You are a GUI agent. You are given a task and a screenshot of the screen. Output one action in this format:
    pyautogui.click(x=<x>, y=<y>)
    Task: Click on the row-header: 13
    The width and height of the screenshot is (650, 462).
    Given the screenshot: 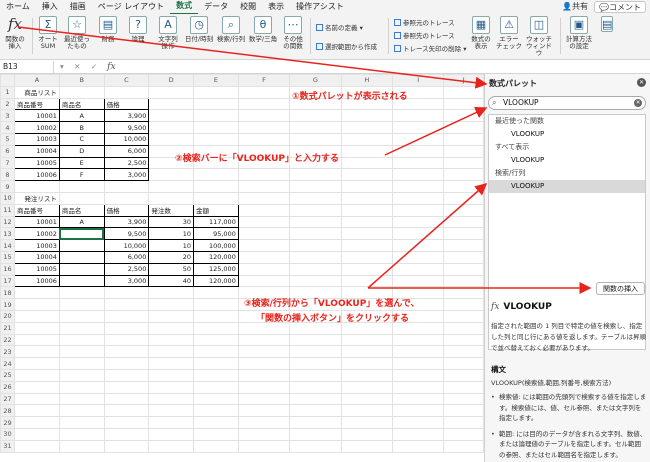 What is the action you would take?
    pyautogui.click(x=7, y=234)
    